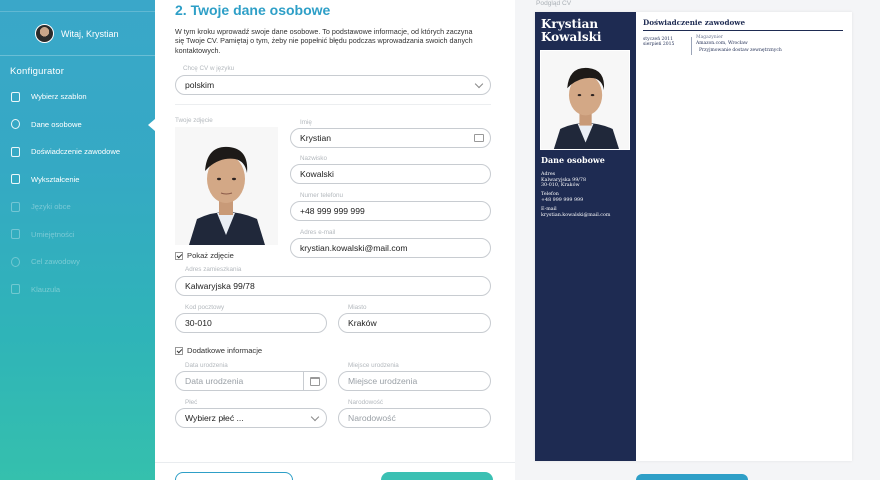  What do you see at coordinates (15, 151) in the screenshot?
I see `briefcase-icon` at bounding box center [15, 151].